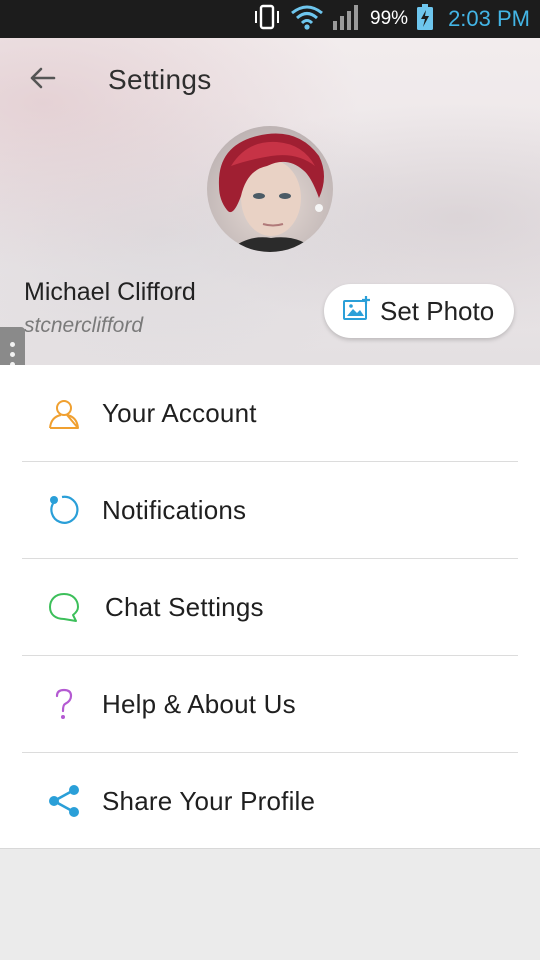 The width and height of the screenshot is (540, 960). Describe the element at coordinates (209, 801) in the screenshot. I see `menu-label: Share Your Profile` at that location.